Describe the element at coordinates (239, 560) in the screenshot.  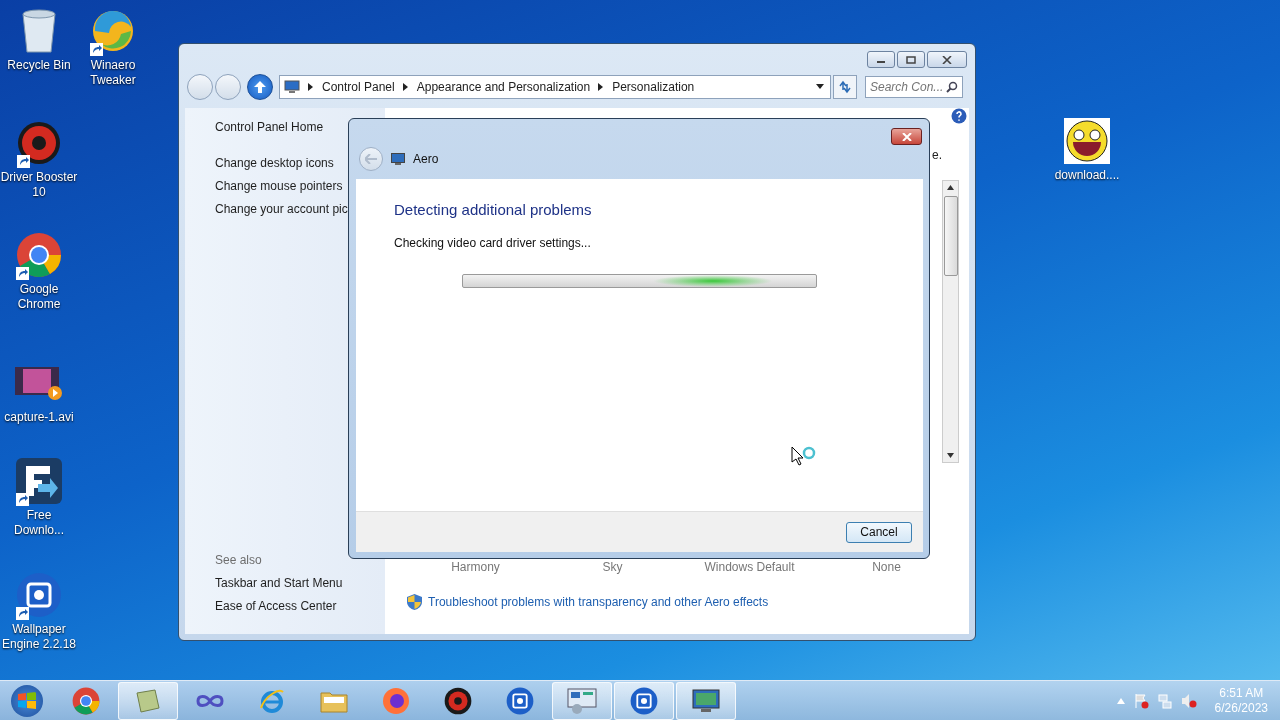
I see `see-also-heading: See also` at that location.